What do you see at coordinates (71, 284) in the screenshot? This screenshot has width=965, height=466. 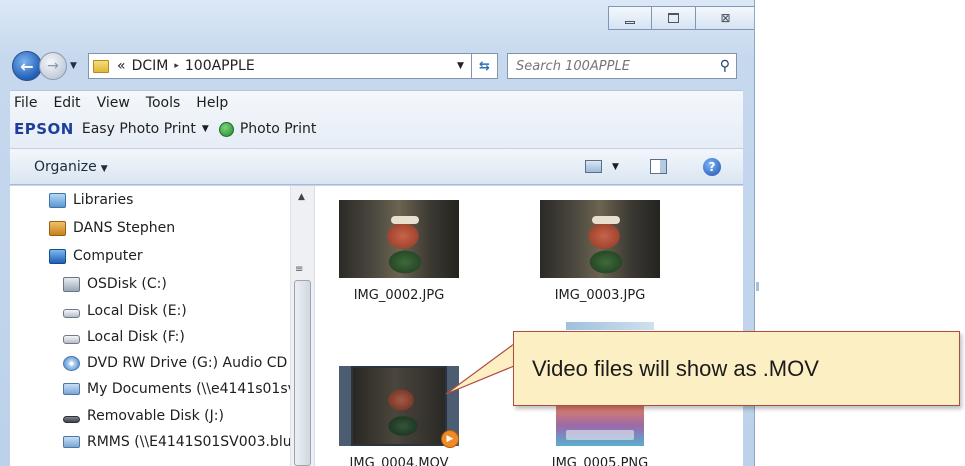 I see `os-disk-icon` at bounding box center [71, 284].